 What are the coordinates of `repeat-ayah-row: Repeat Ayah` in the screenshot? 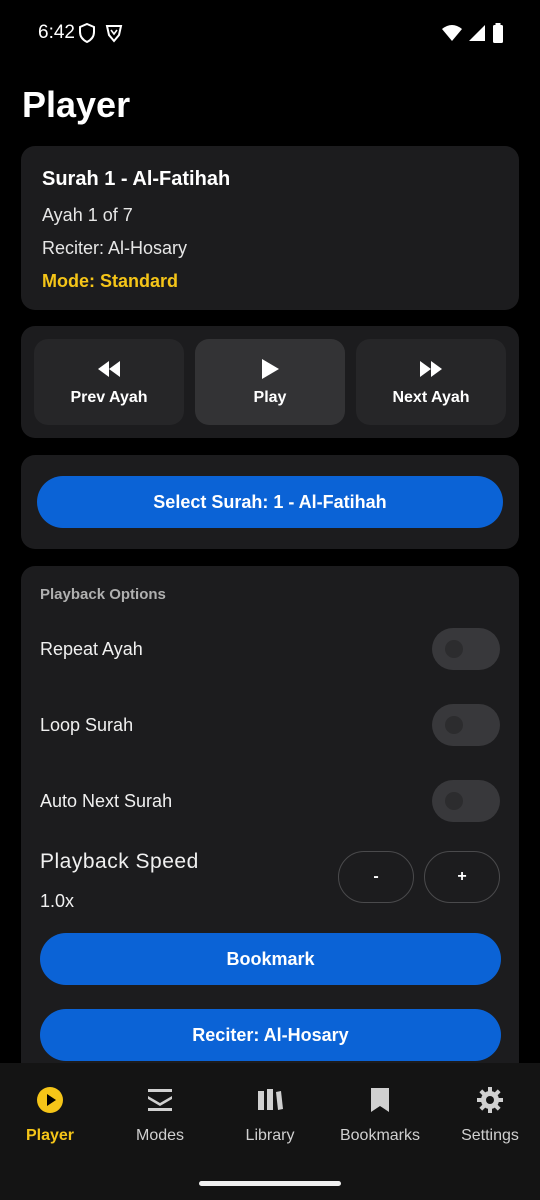 It's located at (270, 649).